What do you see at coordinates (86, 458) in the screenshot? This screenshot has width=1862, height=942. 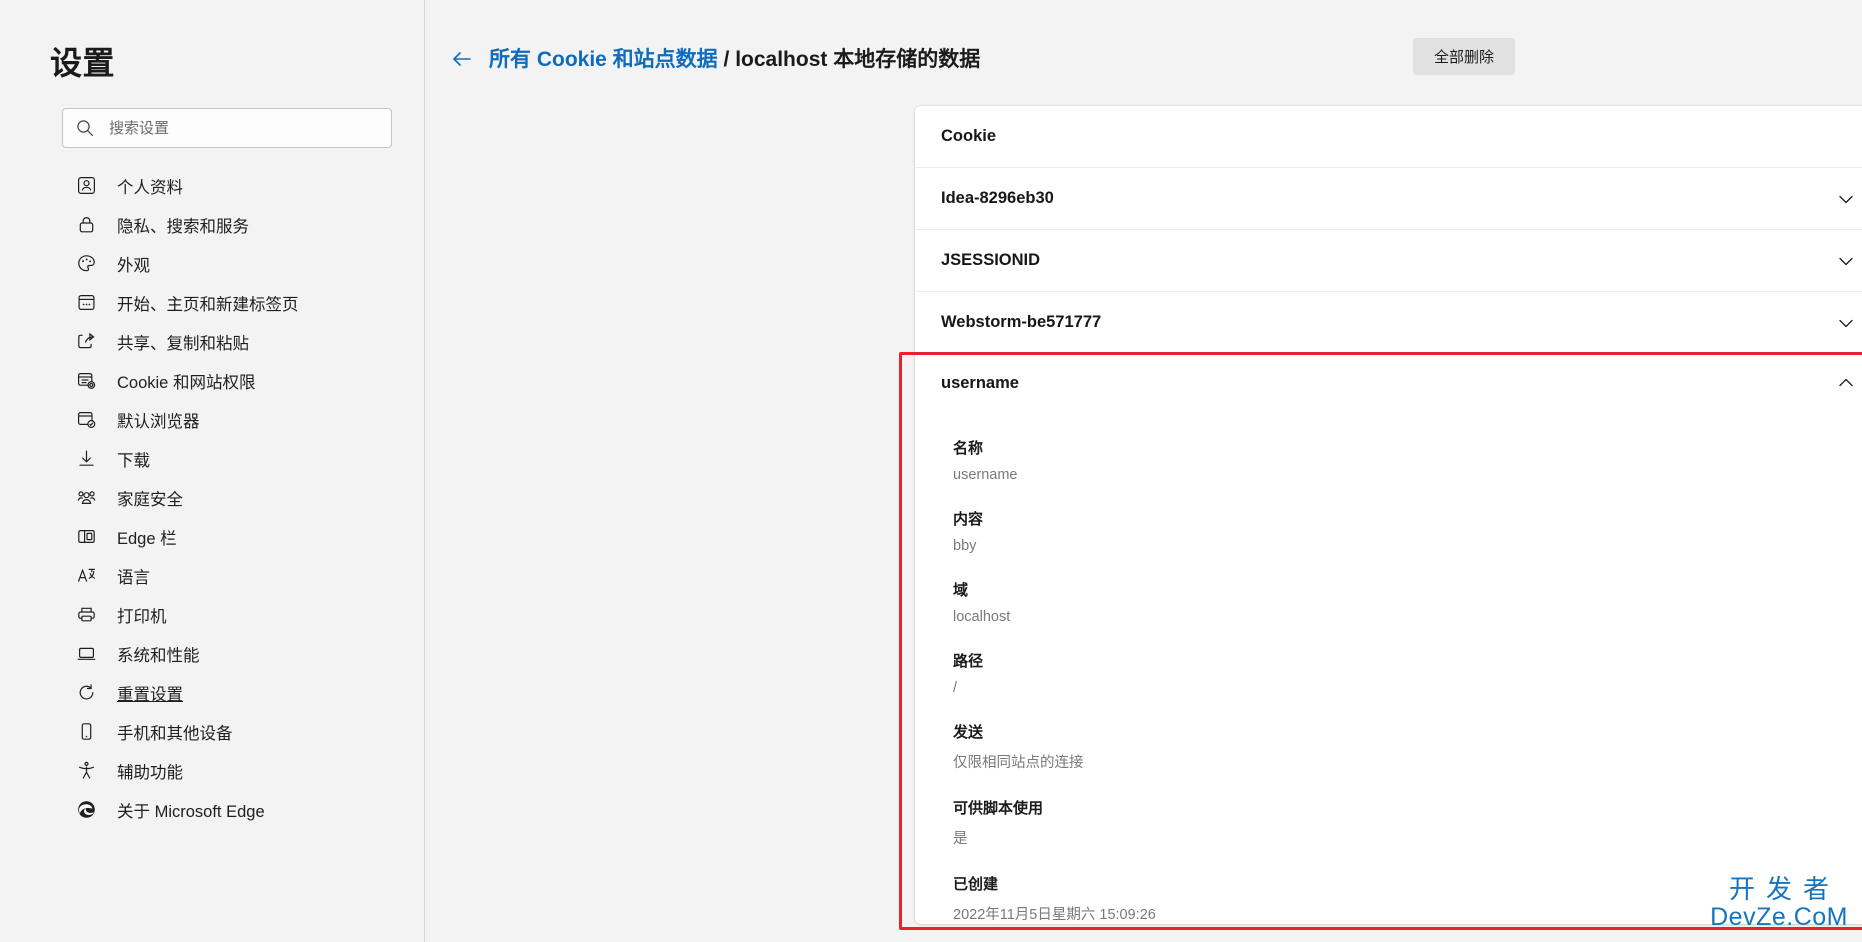 I see `download-icon` at bounding box center [86, 458].